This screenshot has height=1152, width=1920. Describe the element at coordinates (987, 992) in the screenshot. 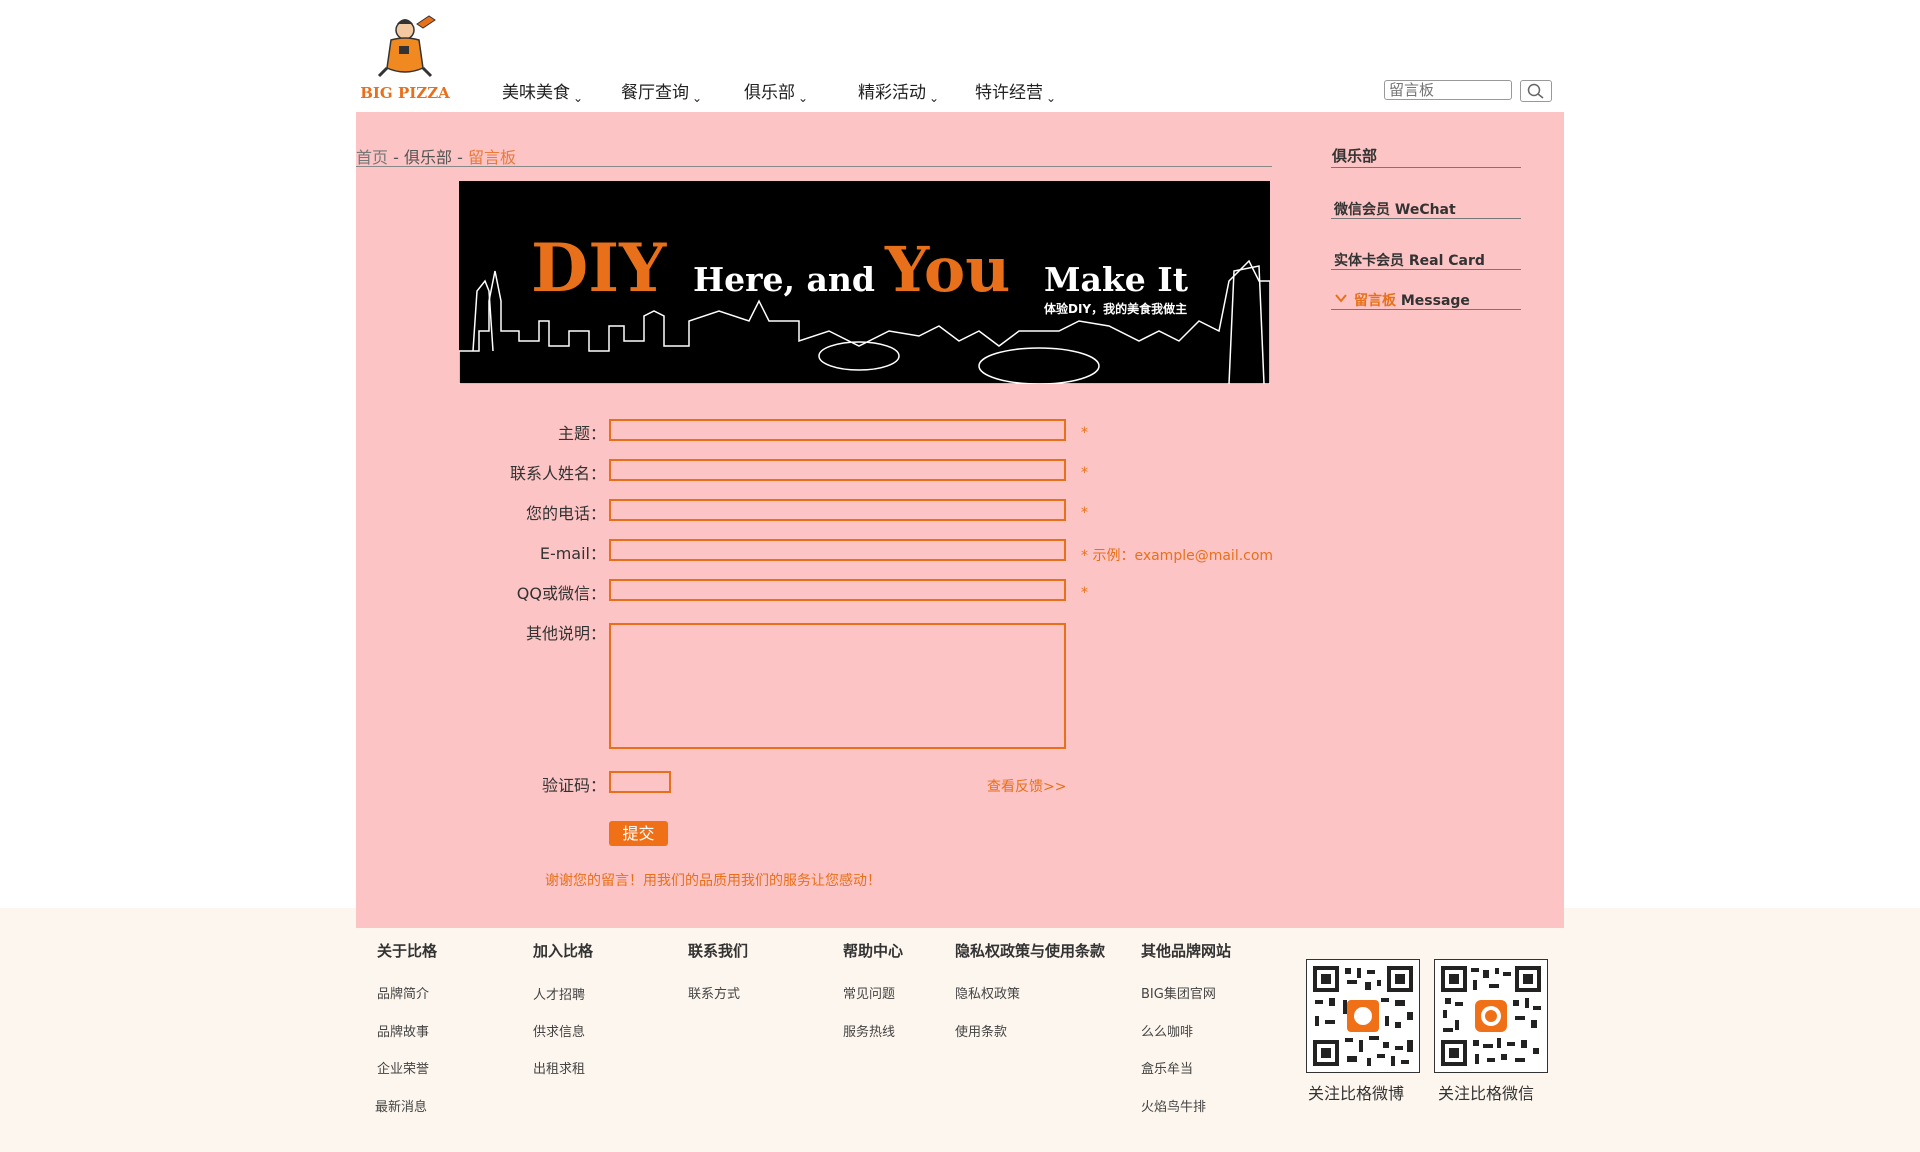

I see `footer-link: 隐私权政策` at that location.